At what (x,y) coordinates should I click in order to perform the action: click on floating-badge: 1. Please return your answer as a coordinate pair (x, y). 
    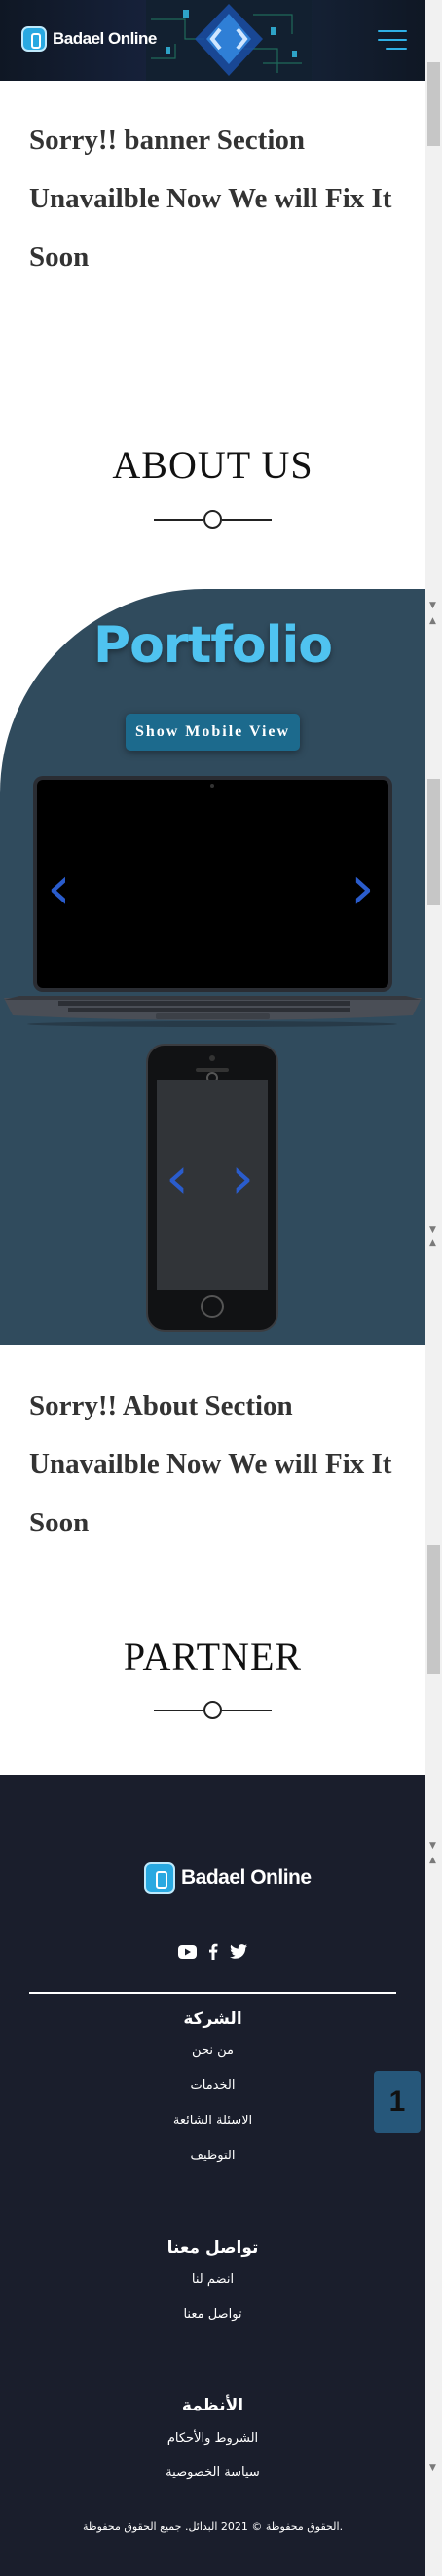
    Looking at the image, I should click on (397, 2102).